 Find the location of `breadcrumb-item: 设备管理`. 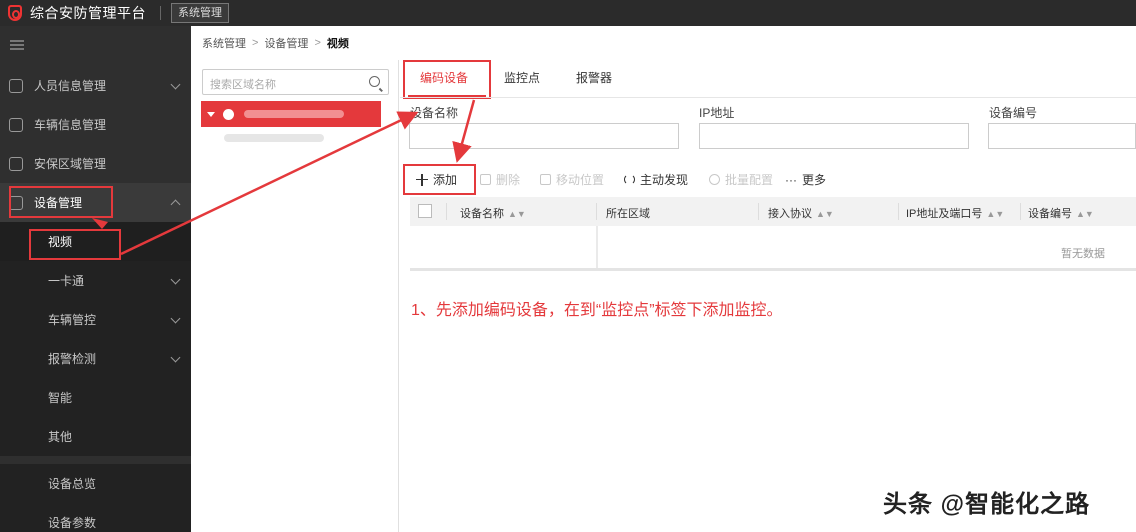

breadcrumb-item: 设备管理 is located at coordinates (286, 43).